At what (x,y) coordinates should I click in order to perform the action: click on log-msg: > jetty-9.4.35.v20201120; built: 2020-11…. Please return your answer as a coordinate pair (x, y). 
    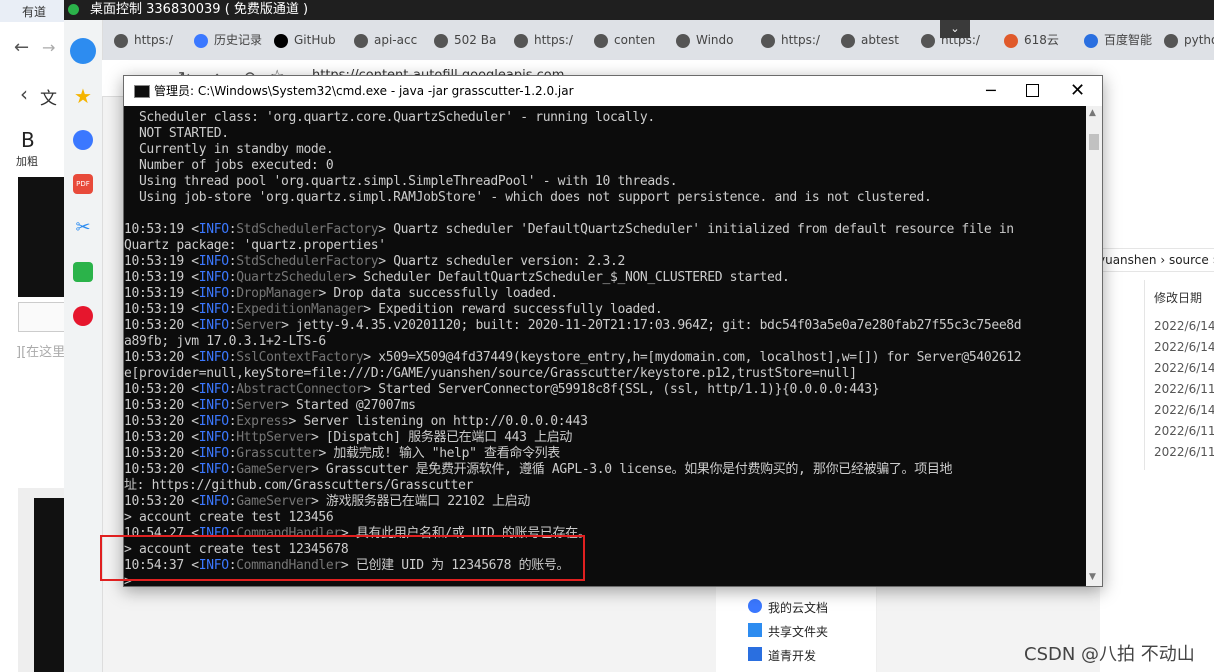
    Looking at the image, I should click on (651, 325).